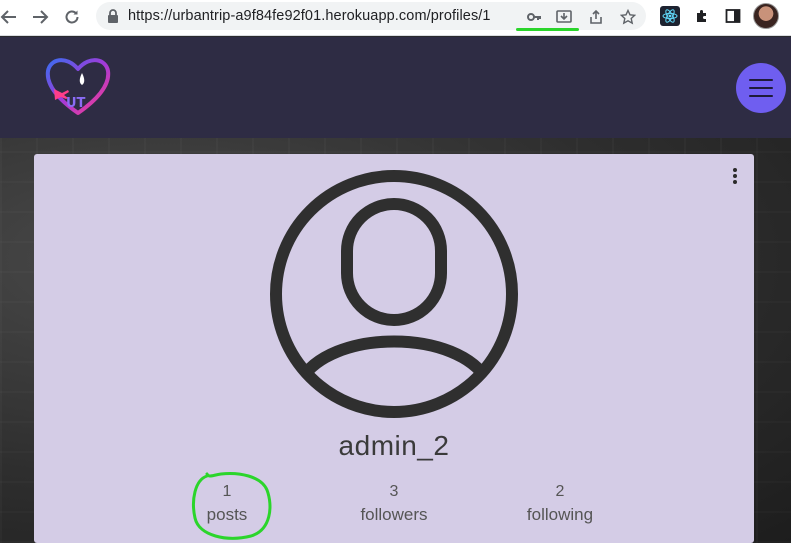 Image resolution: width=791 pixels, height=543 pixels. Describe the element at coordinates (766, 16) in the screenshot. I see `browser-profile-avatar` at that location.